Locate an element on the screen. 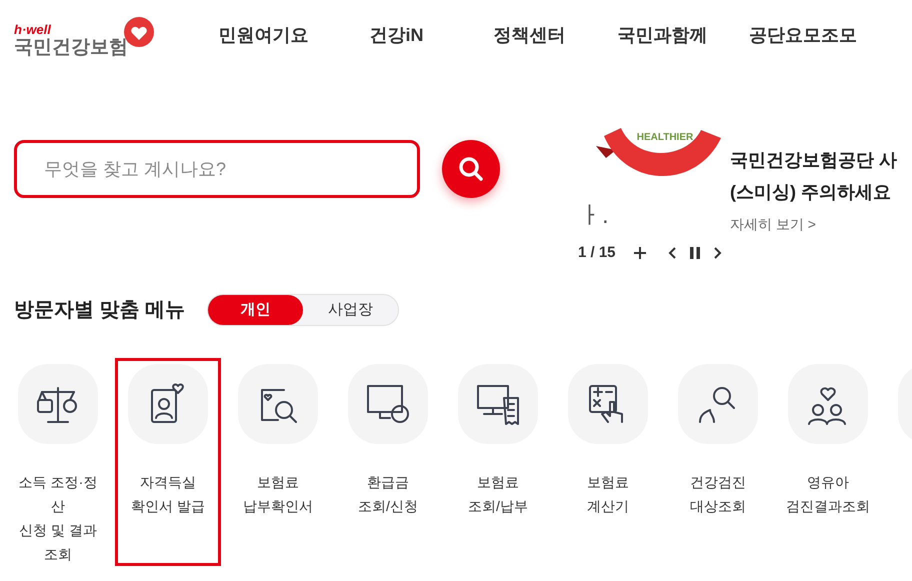 The width and height of the screenshot is (912, 581). nav-link: 국민과함께 is located at coordinates (662, 35).